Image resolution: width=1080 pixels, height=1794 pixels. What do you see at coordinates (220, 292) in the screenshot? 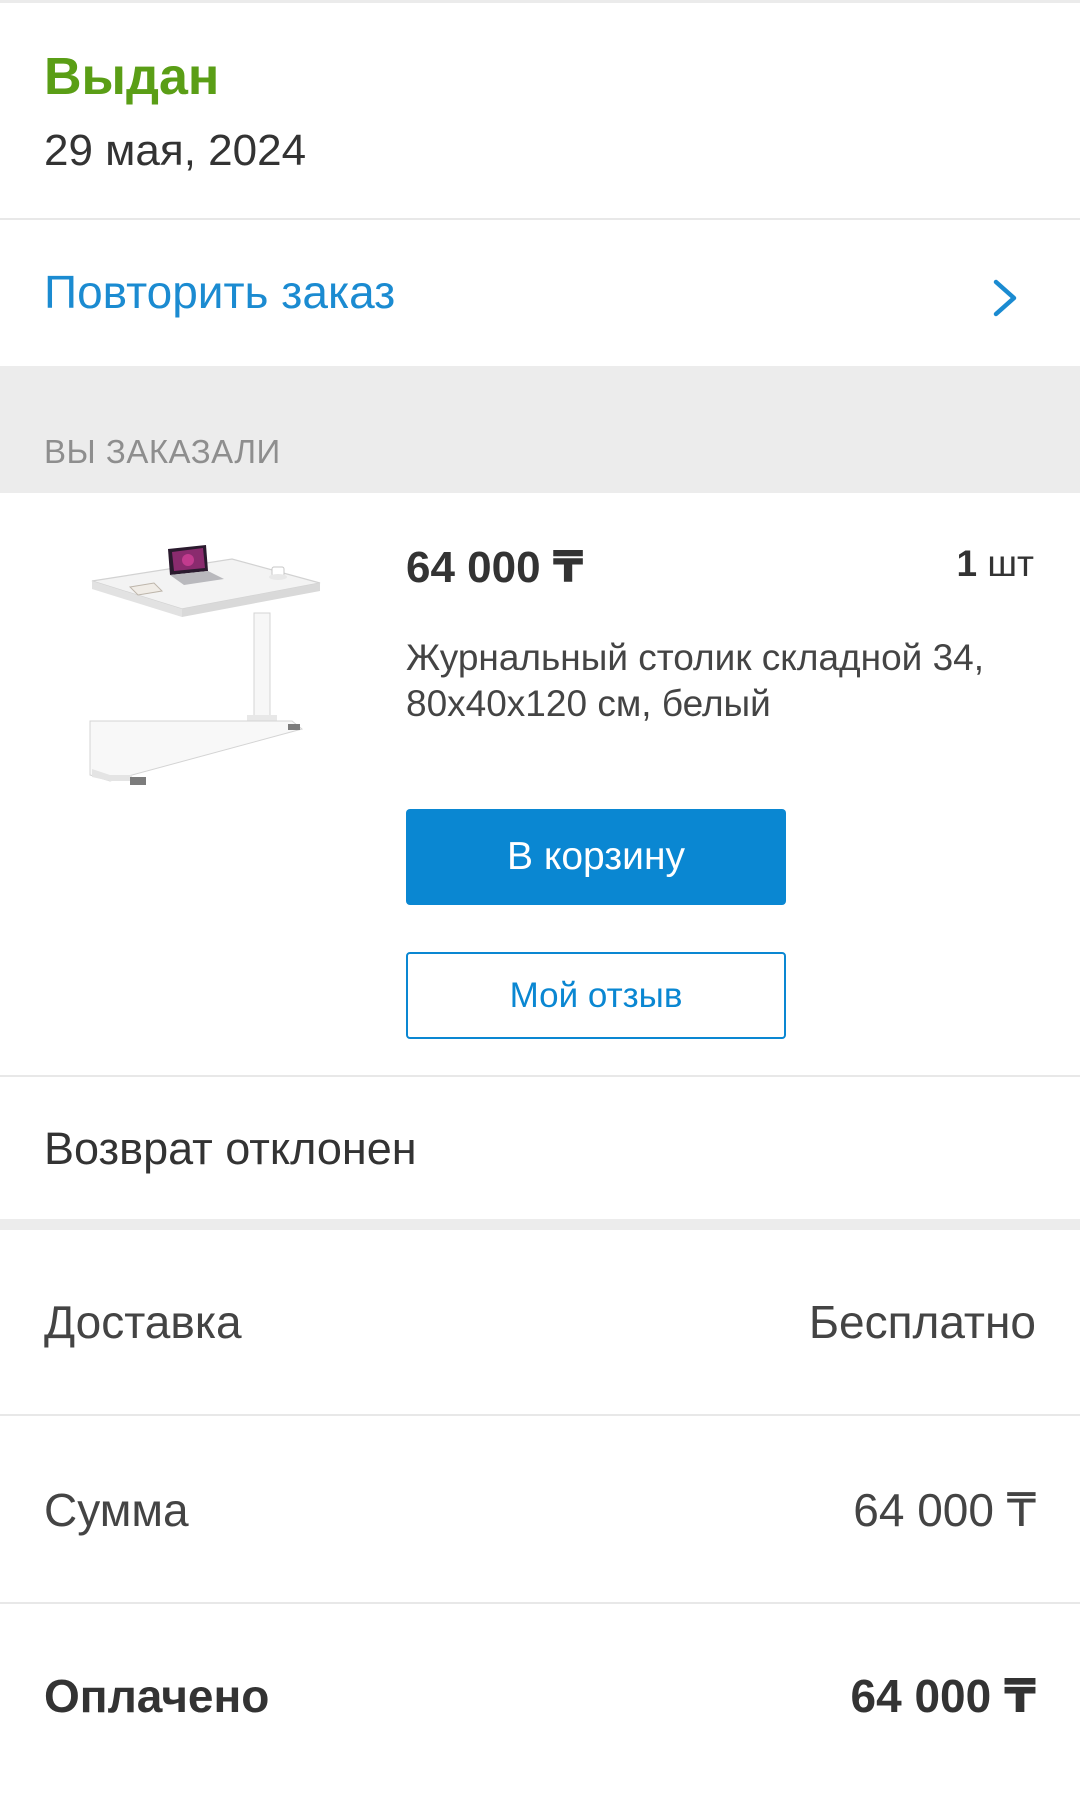
I see `repeat-order-label: Повторить заказ` at bounding box center [220, 292].